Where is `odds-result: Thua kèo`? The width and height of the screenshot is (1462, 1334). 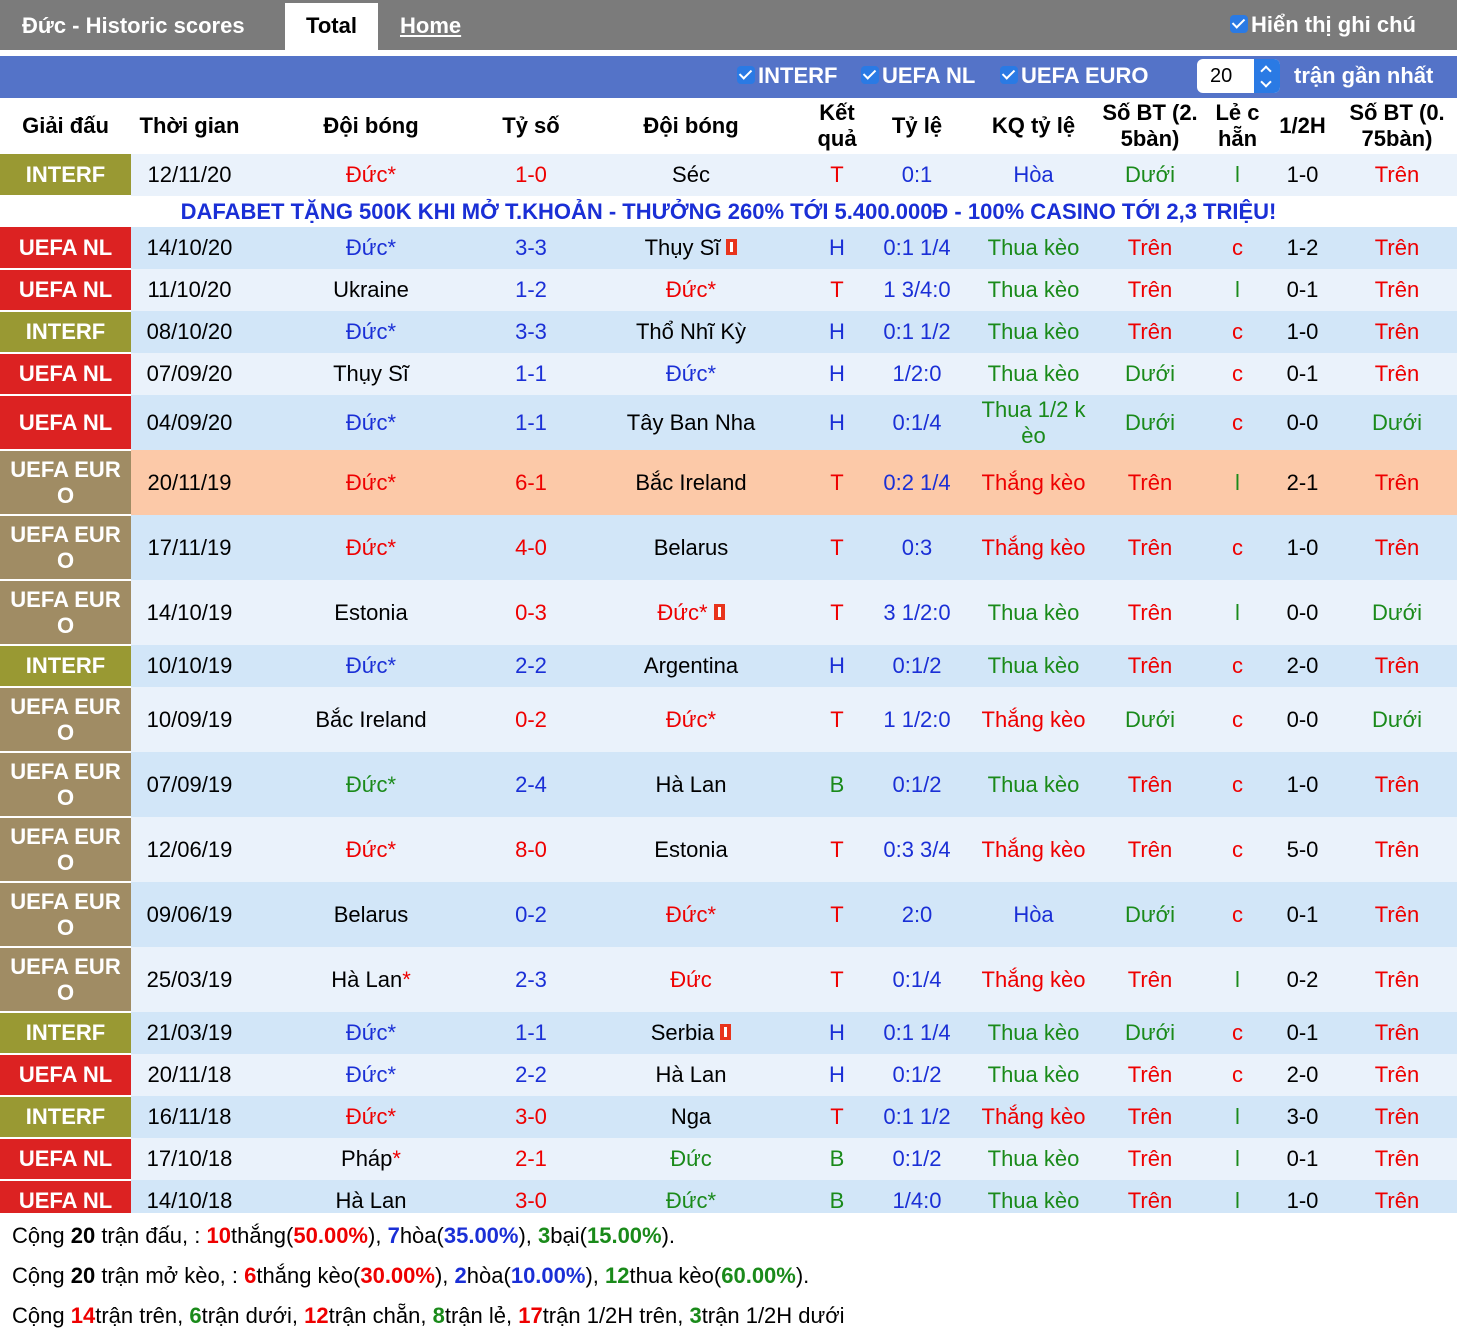
odds-result: Thua kèo is located at coordinates (1033, 247).